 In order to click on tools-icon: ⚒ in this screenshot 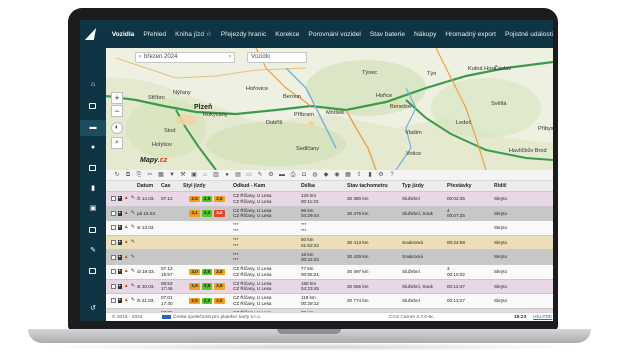, I will do `click(183, 175)`.